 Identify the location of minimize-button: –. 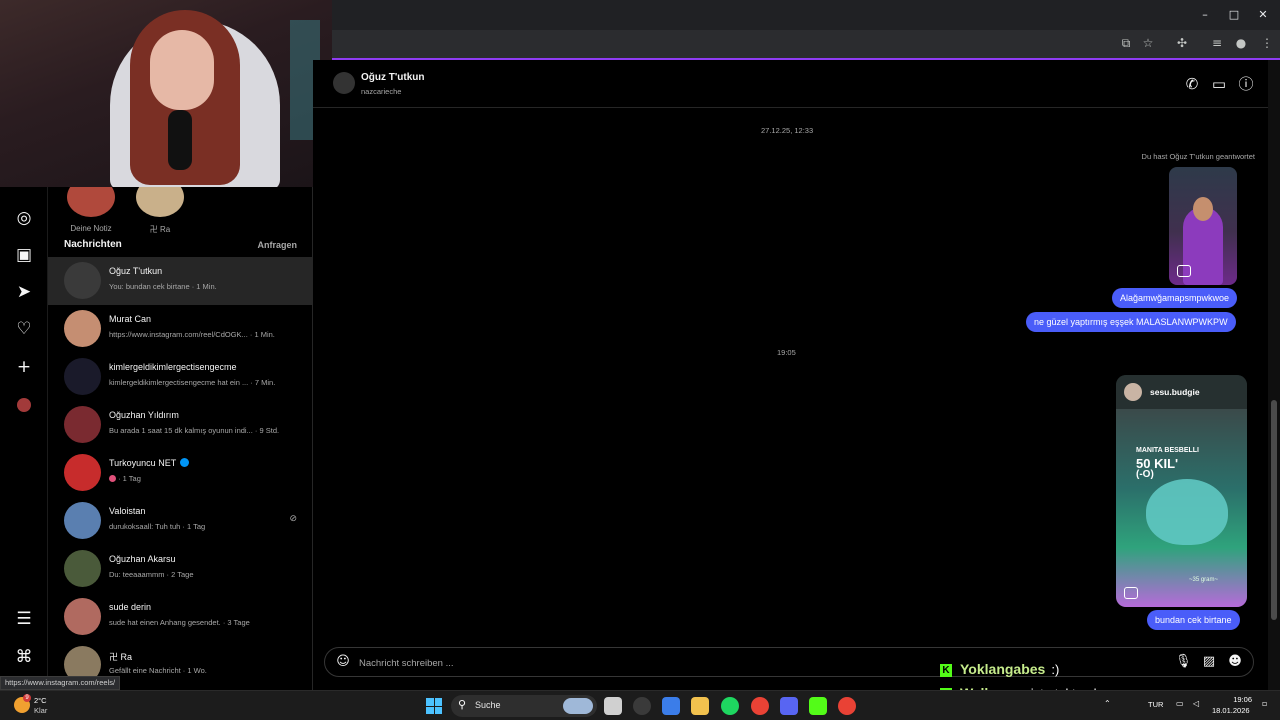
(1205, 15).